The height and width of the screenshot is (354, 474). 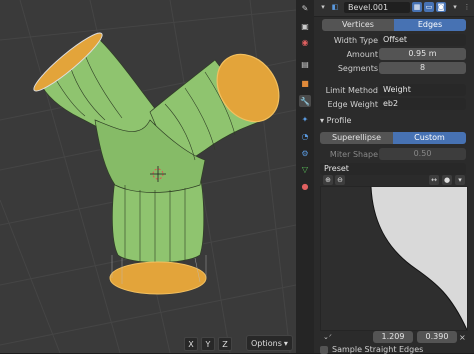 What do you see at coordinates (305, 8) in the screenshot?
I see `tool-tab-icon: ✎` at bounding box center [305, 8].